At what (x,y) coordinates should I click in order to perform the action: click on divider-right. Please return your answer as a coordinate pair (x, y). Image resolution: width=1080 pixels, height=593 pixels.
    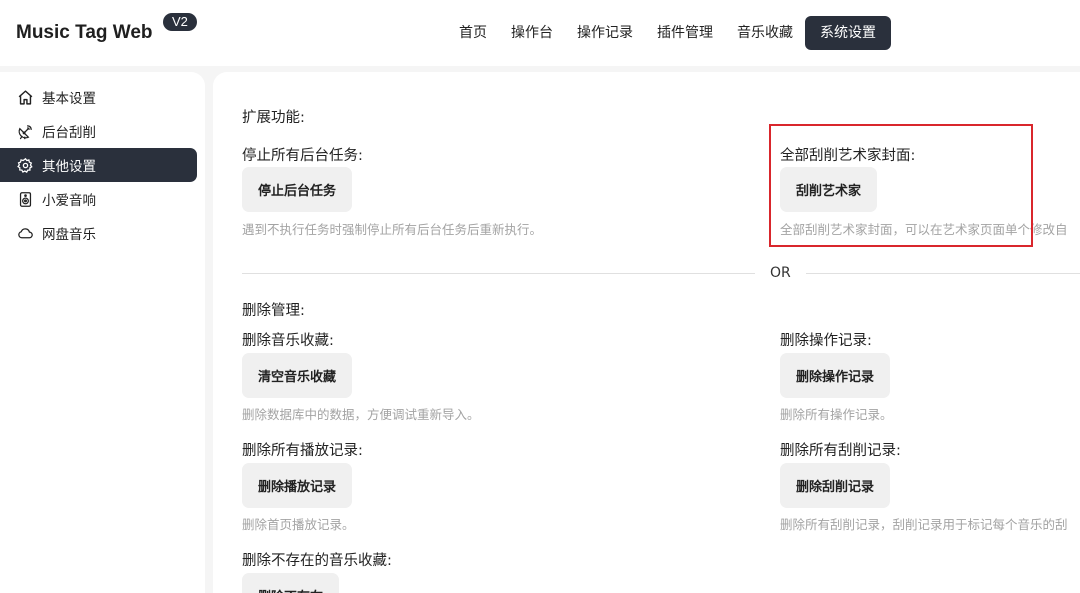
    Looking at the image, I should click on (943, 273).